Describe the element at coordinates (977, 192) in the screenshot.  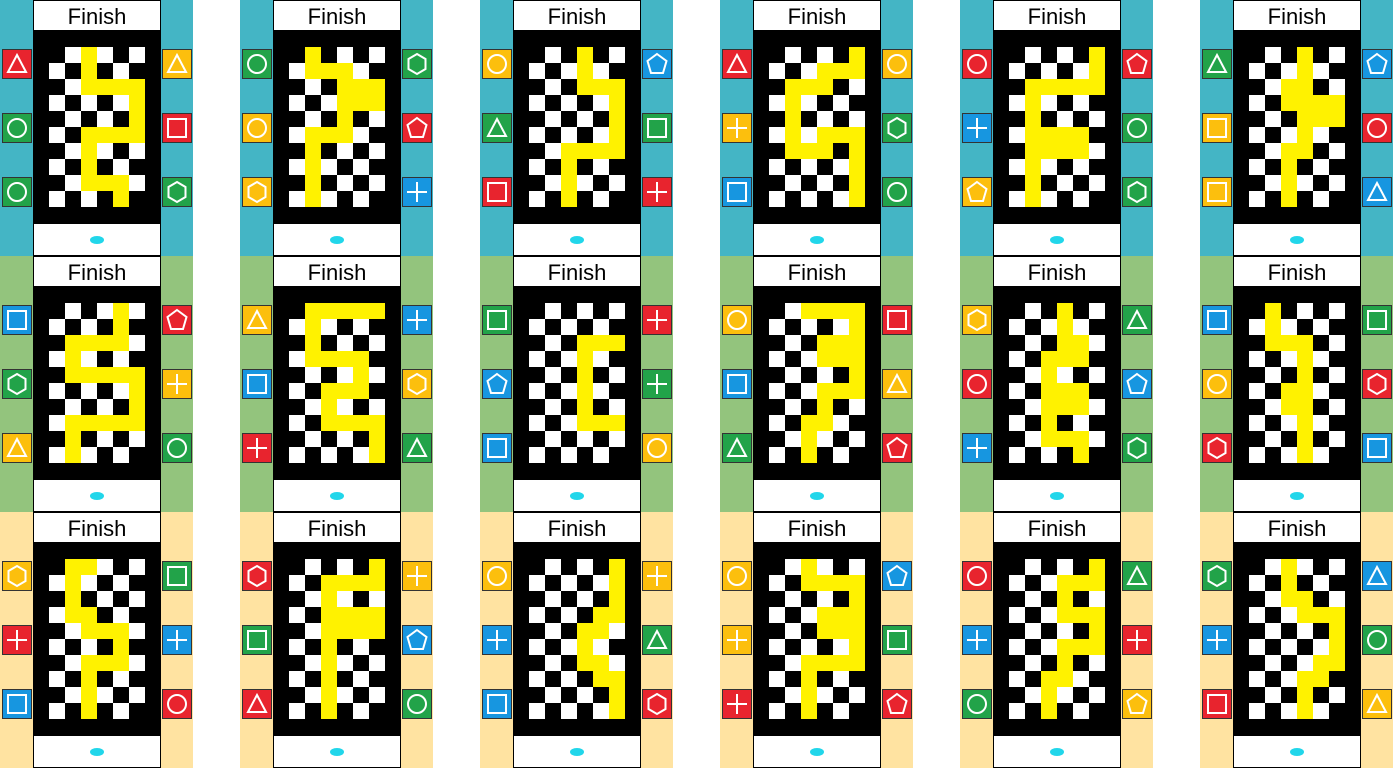
I see `yellow-pentagon-icon` at that location.